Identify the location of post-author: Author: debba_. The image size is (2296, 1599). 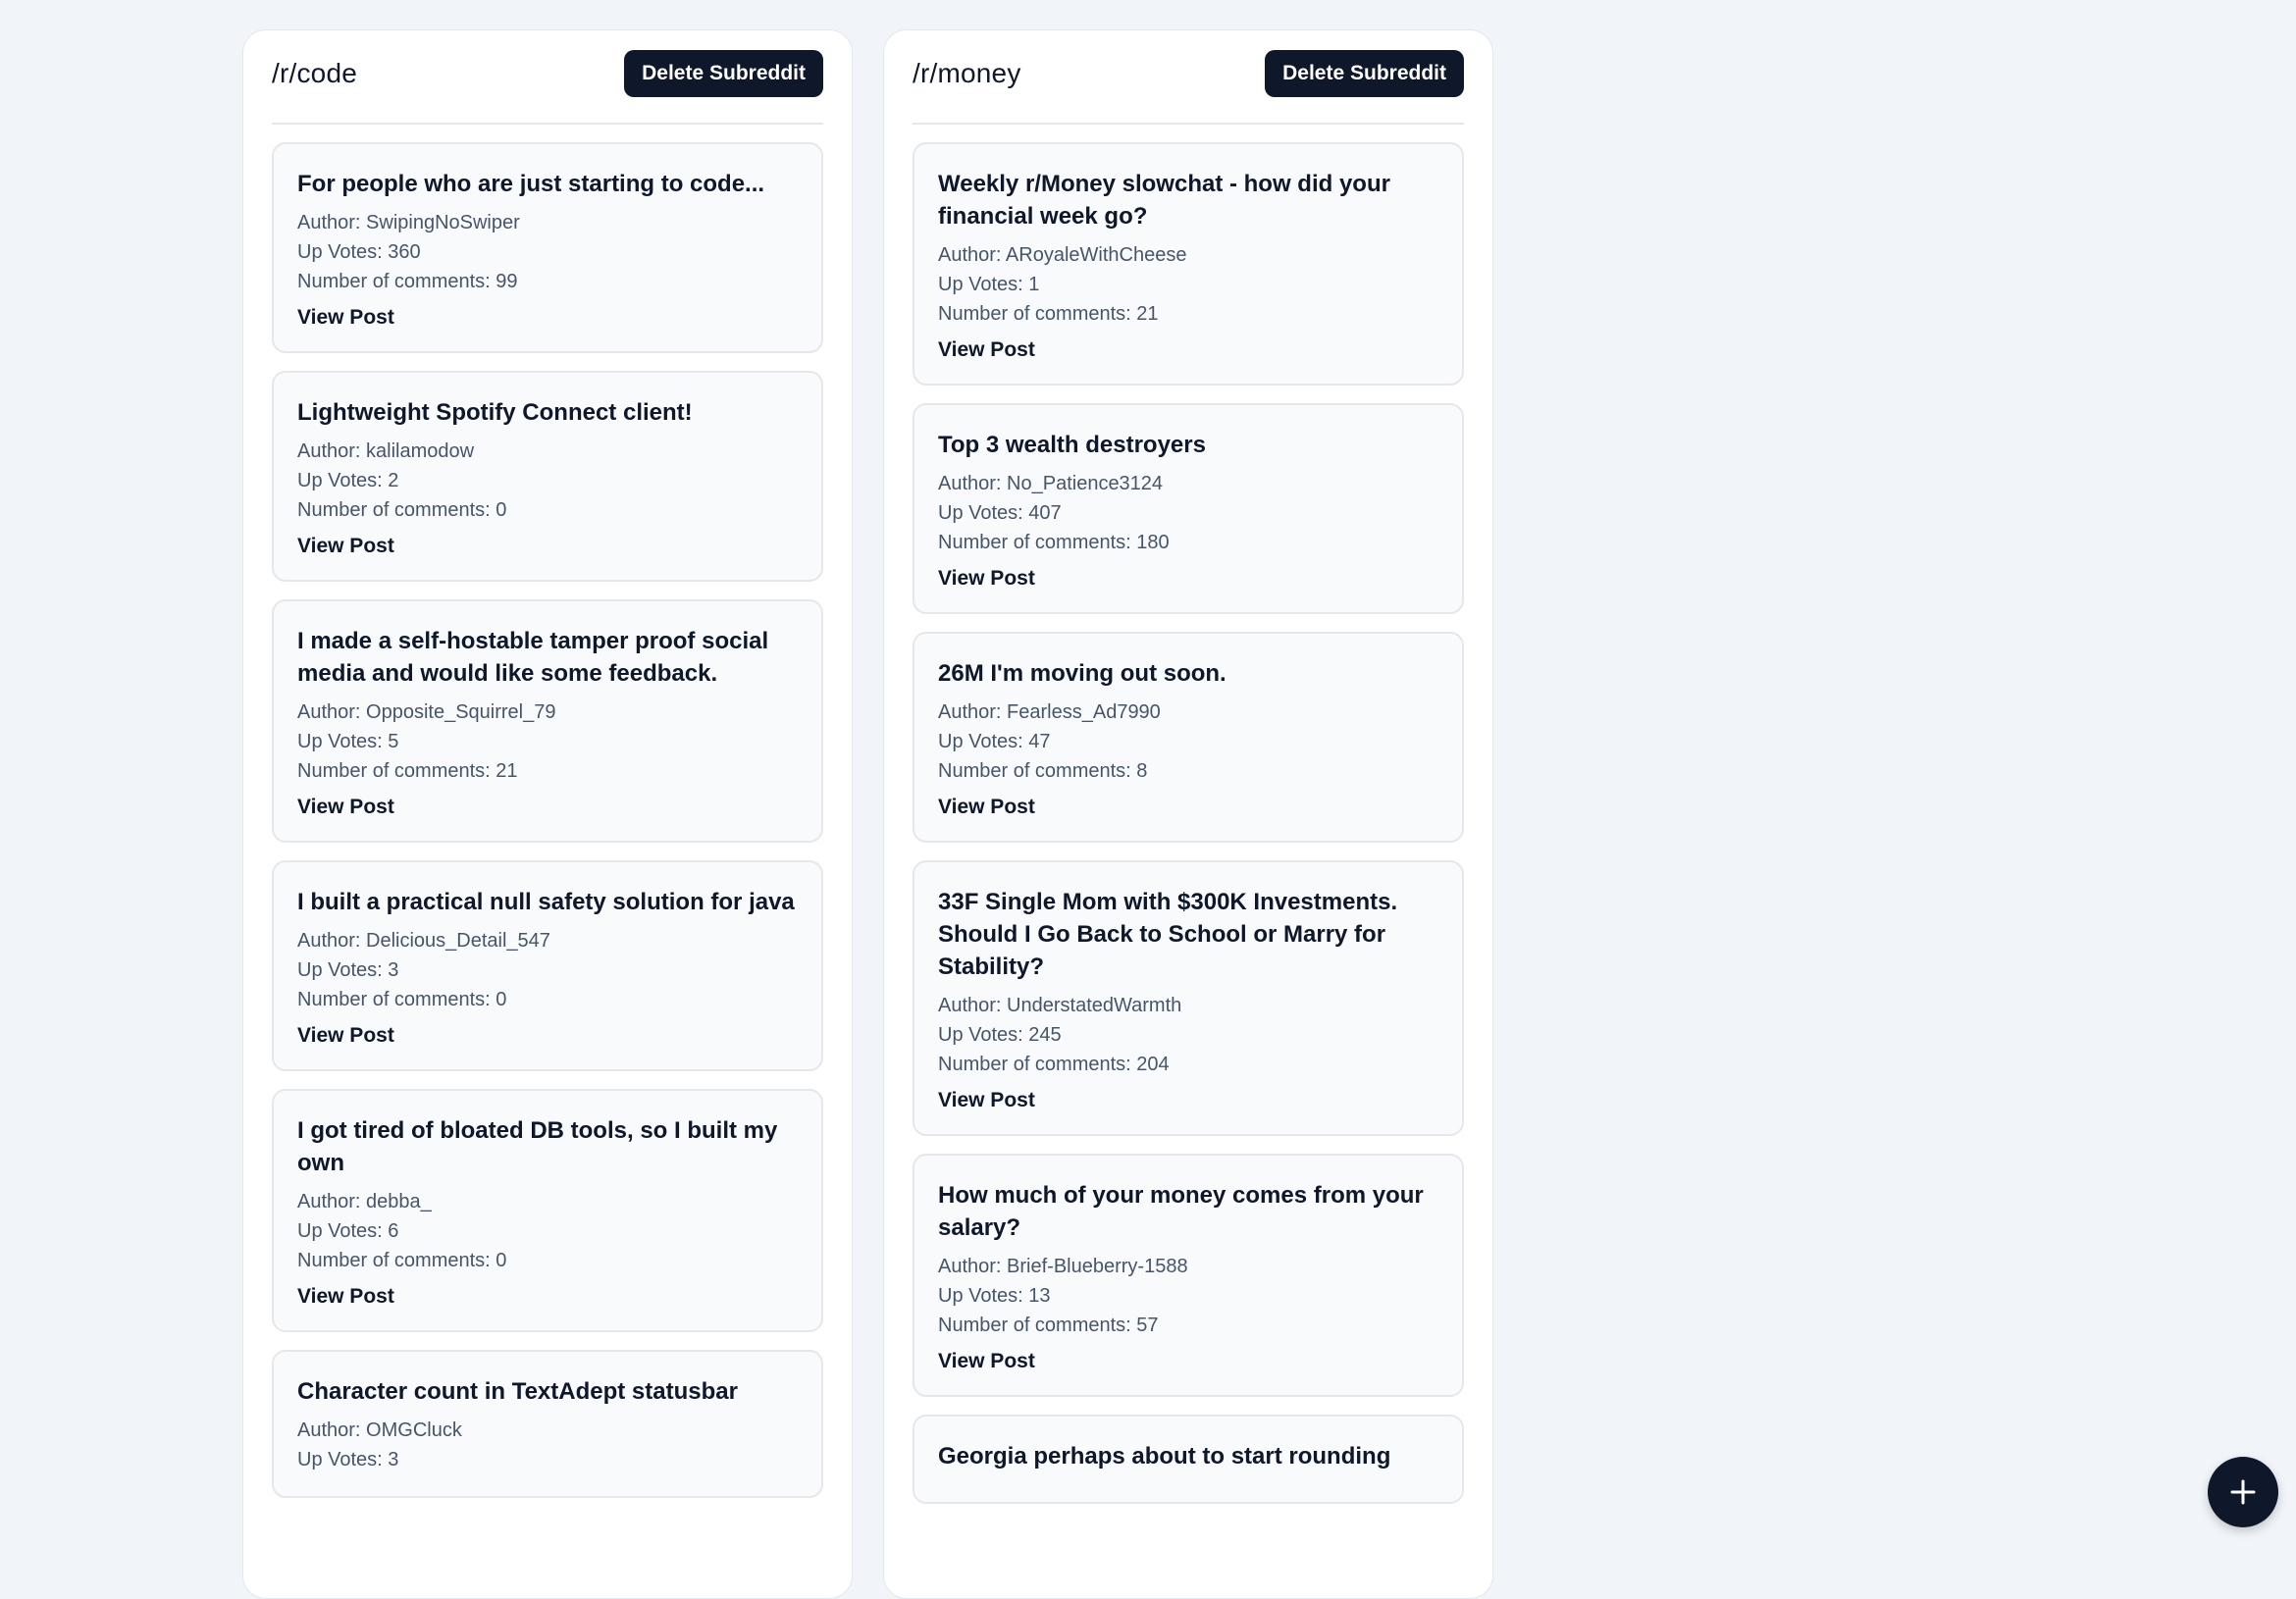
(364, 1201).